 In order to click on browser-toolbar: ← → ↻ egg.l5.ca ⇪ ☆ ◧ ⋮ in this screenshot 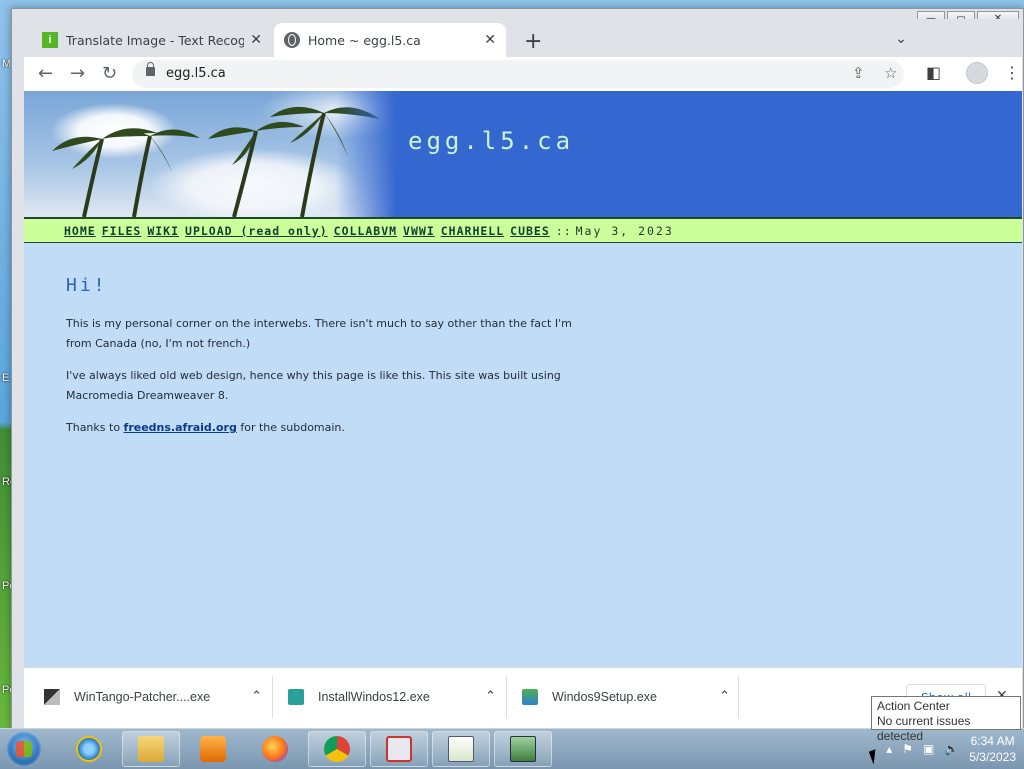, I will do `click(523, 74)`.